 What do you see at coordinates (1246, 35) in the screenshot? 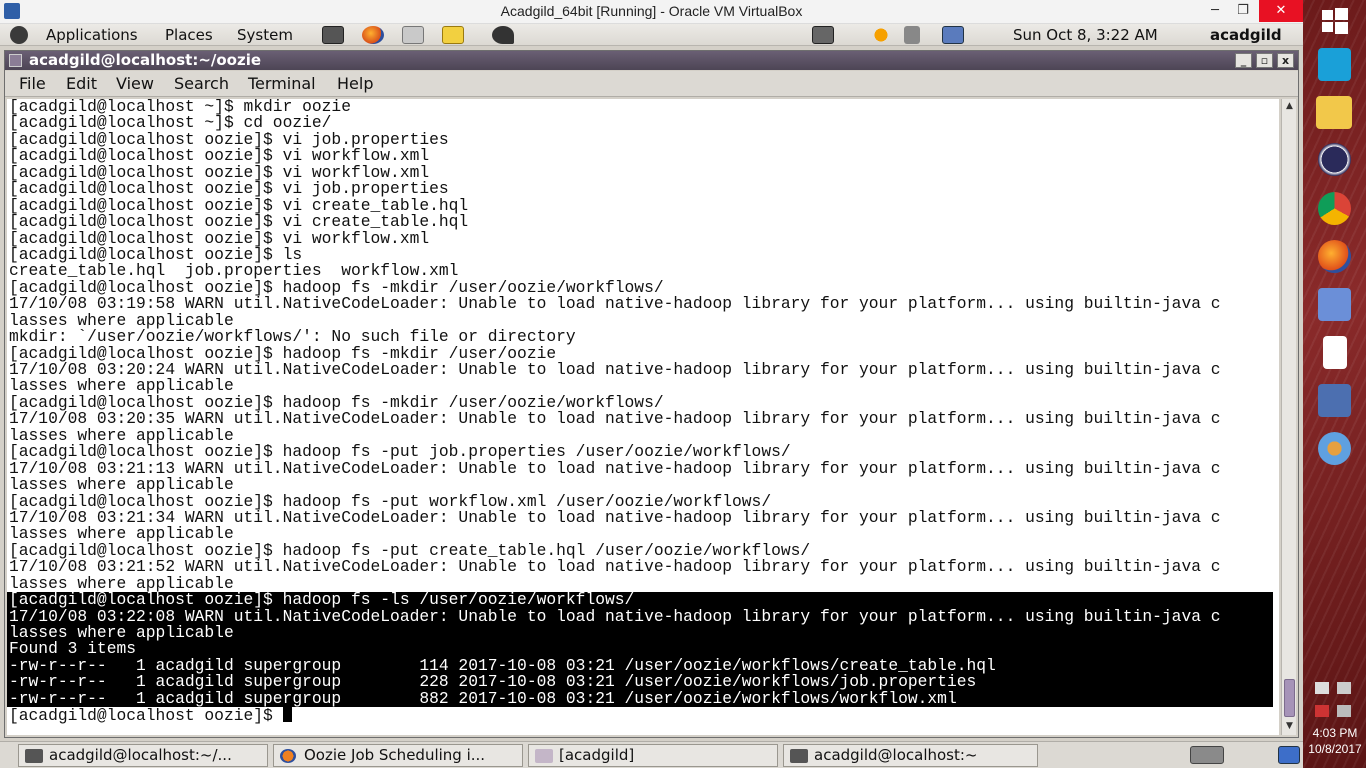
I see `panel-username: acadgild` at bounding box center [1246, 35].